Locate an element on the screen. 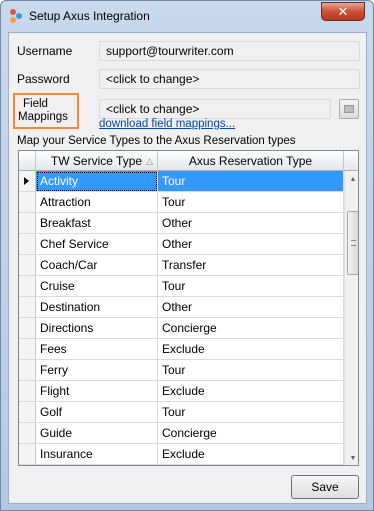  table-row: Guide Concierge is located at coordinates (181, 433).